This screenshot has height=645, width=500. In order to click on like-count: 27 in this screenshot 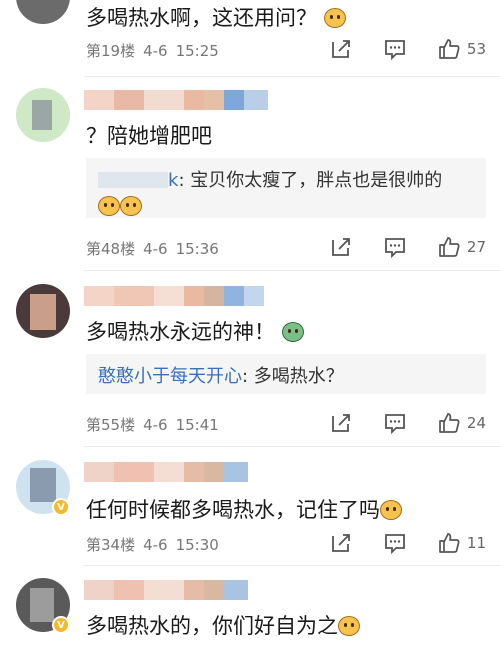, I will do `click(476, 247)`.